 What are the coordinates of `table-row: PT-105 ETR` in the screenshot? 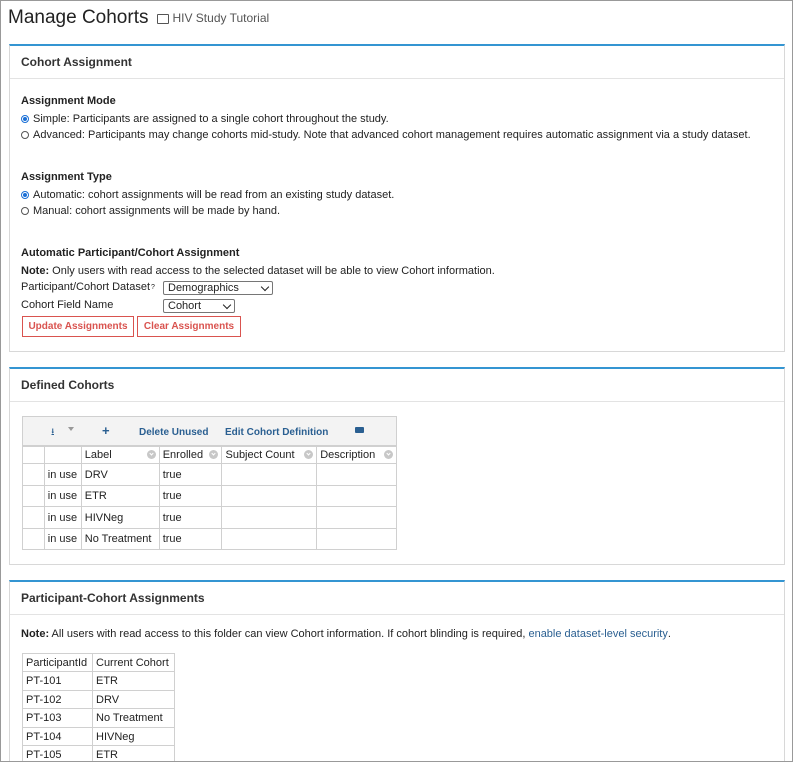 It's located at (98, 753).